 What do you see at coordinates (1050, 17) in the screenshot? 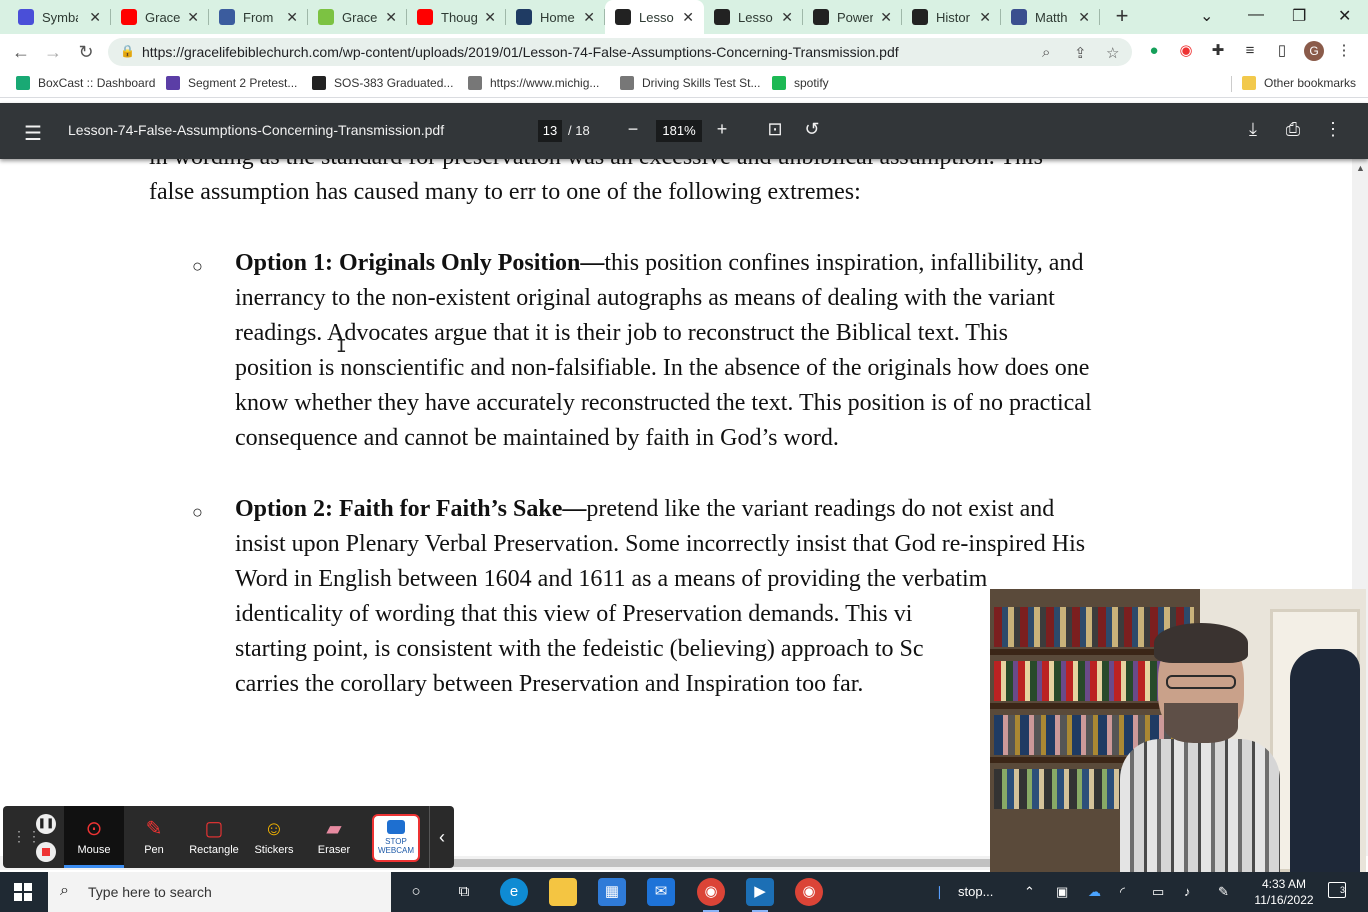
I see `browser-tab: Matth ✕` at bounding box center [1050, 17].